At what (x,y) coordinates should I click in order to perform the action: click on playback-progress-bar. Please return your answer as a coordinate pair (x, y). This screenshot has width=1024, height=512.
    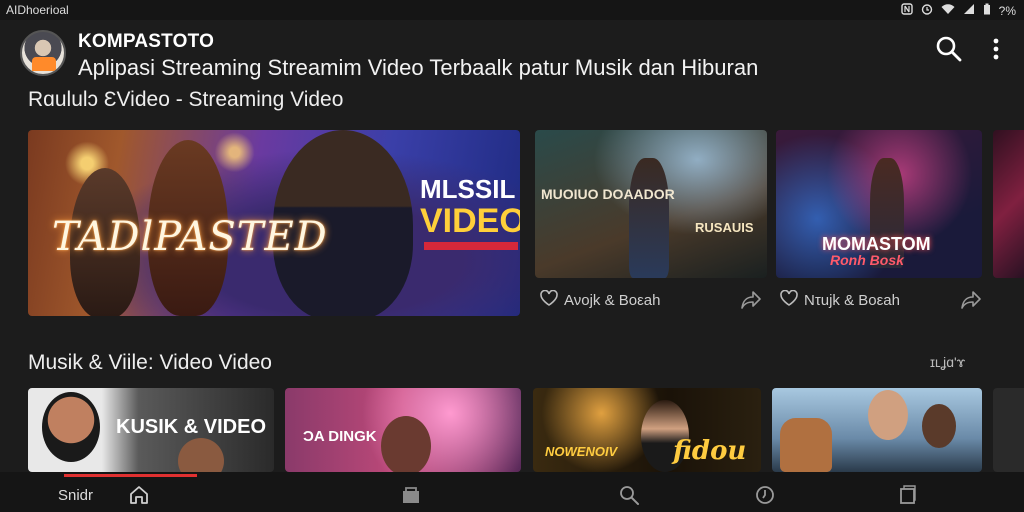
    Looking at the image, I should click on (130, 475).